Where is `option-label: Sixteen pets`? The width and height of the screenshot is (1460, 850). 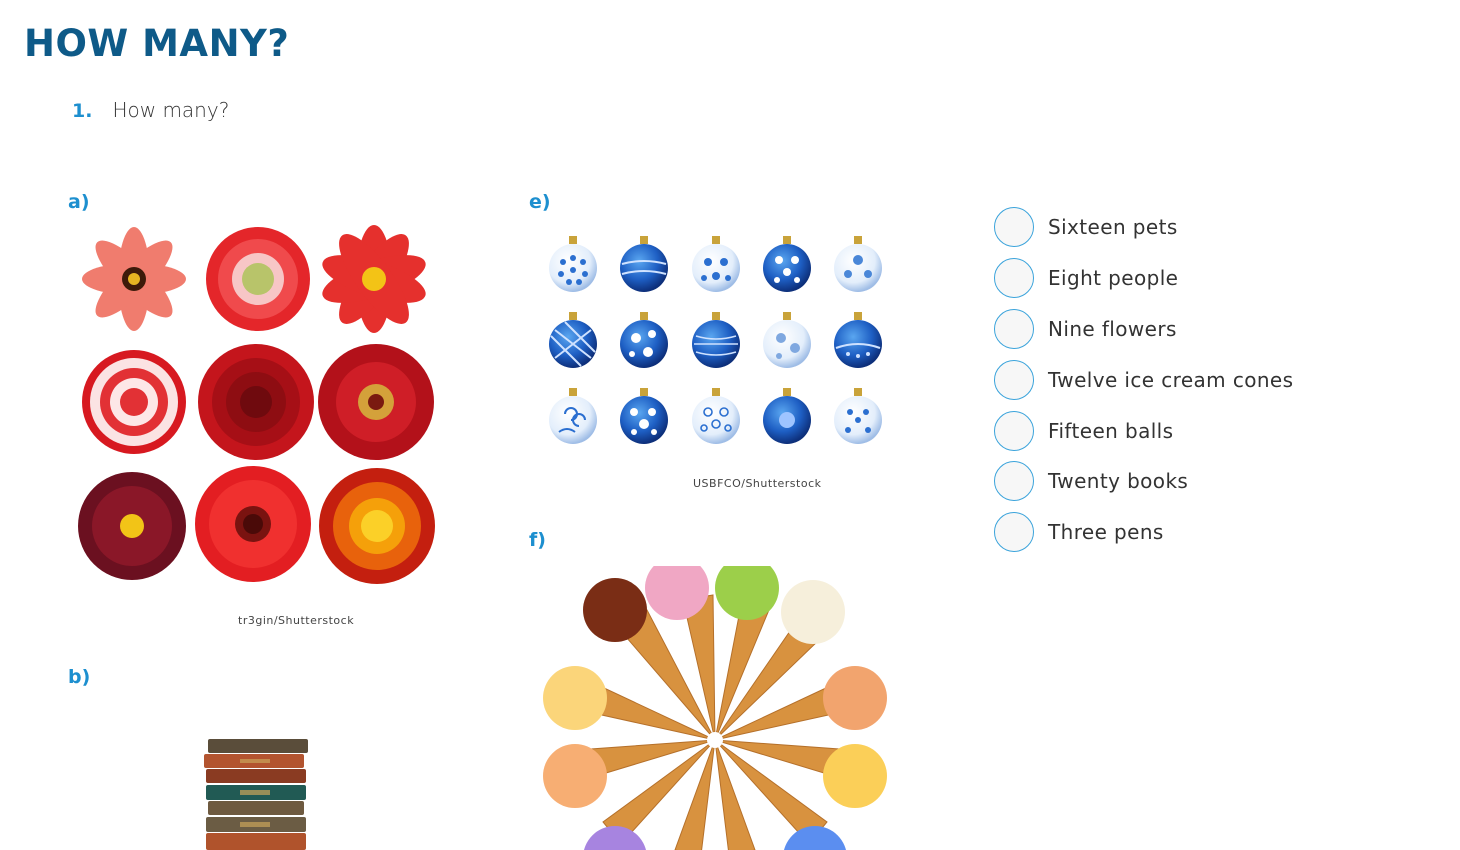
option-label: Sixteen pets is located at coordinates (1113, 227).